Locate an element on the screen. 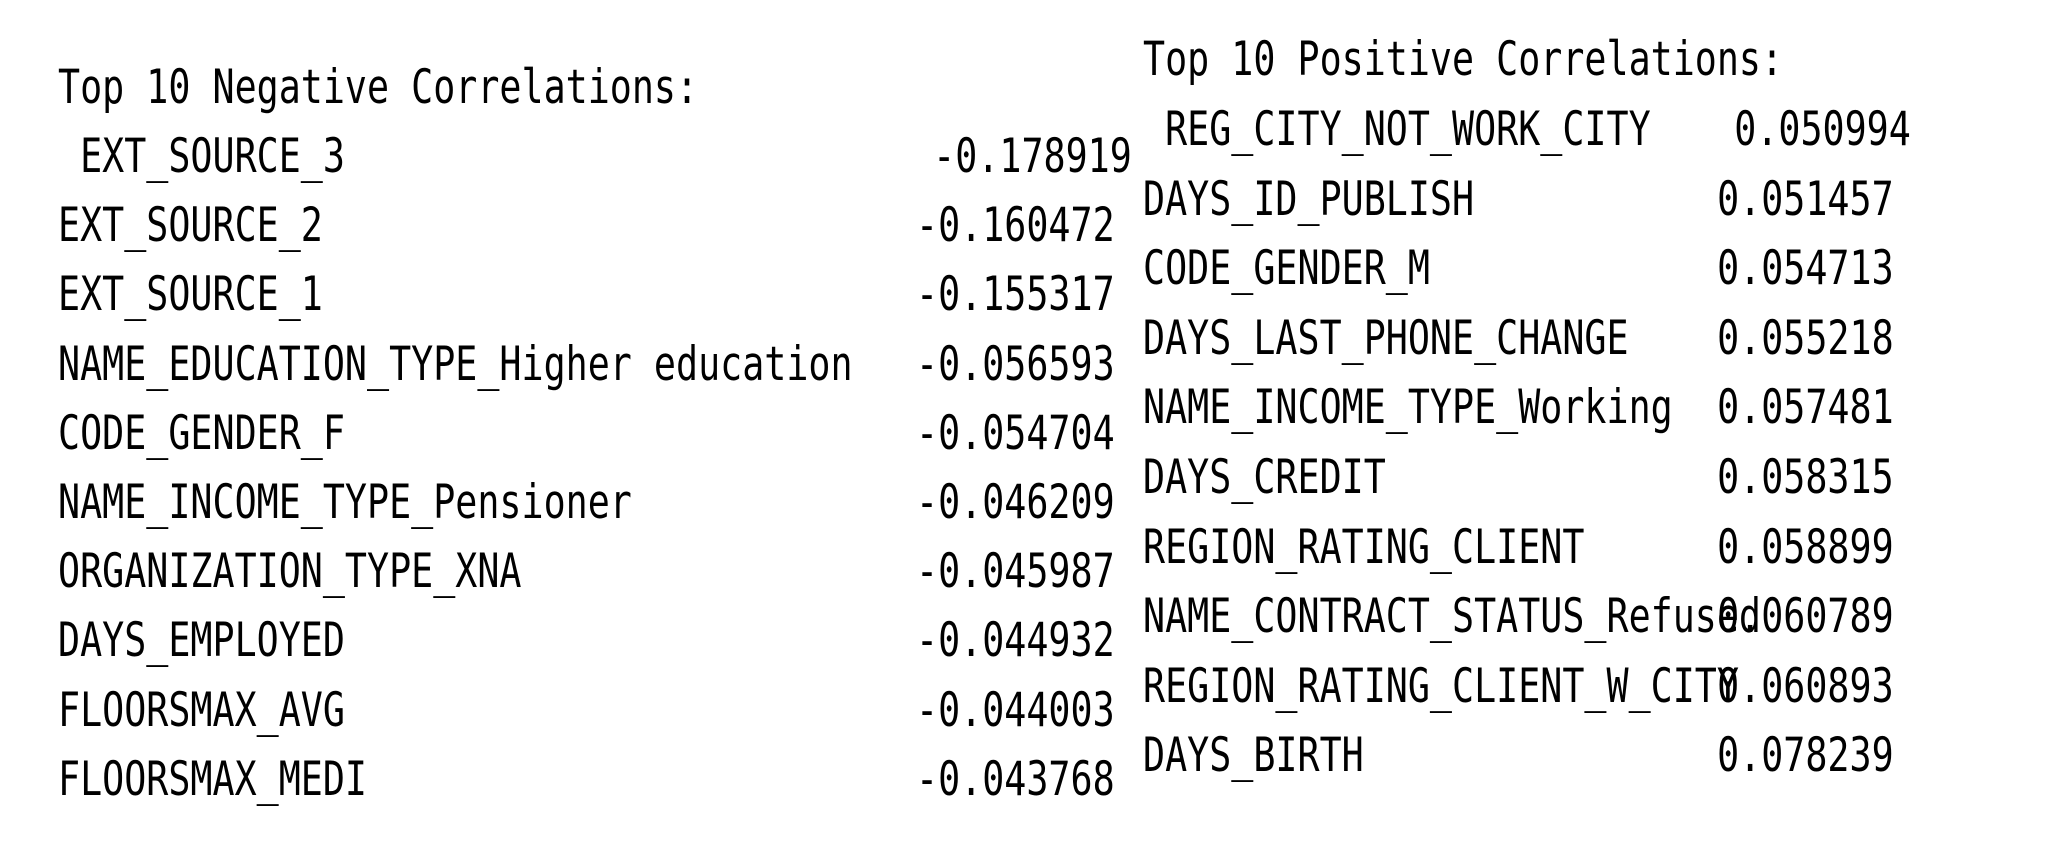 This screenshot has width=2046, height=854. correlation-value: -0.056593 is located at coordinates (1015, 364).